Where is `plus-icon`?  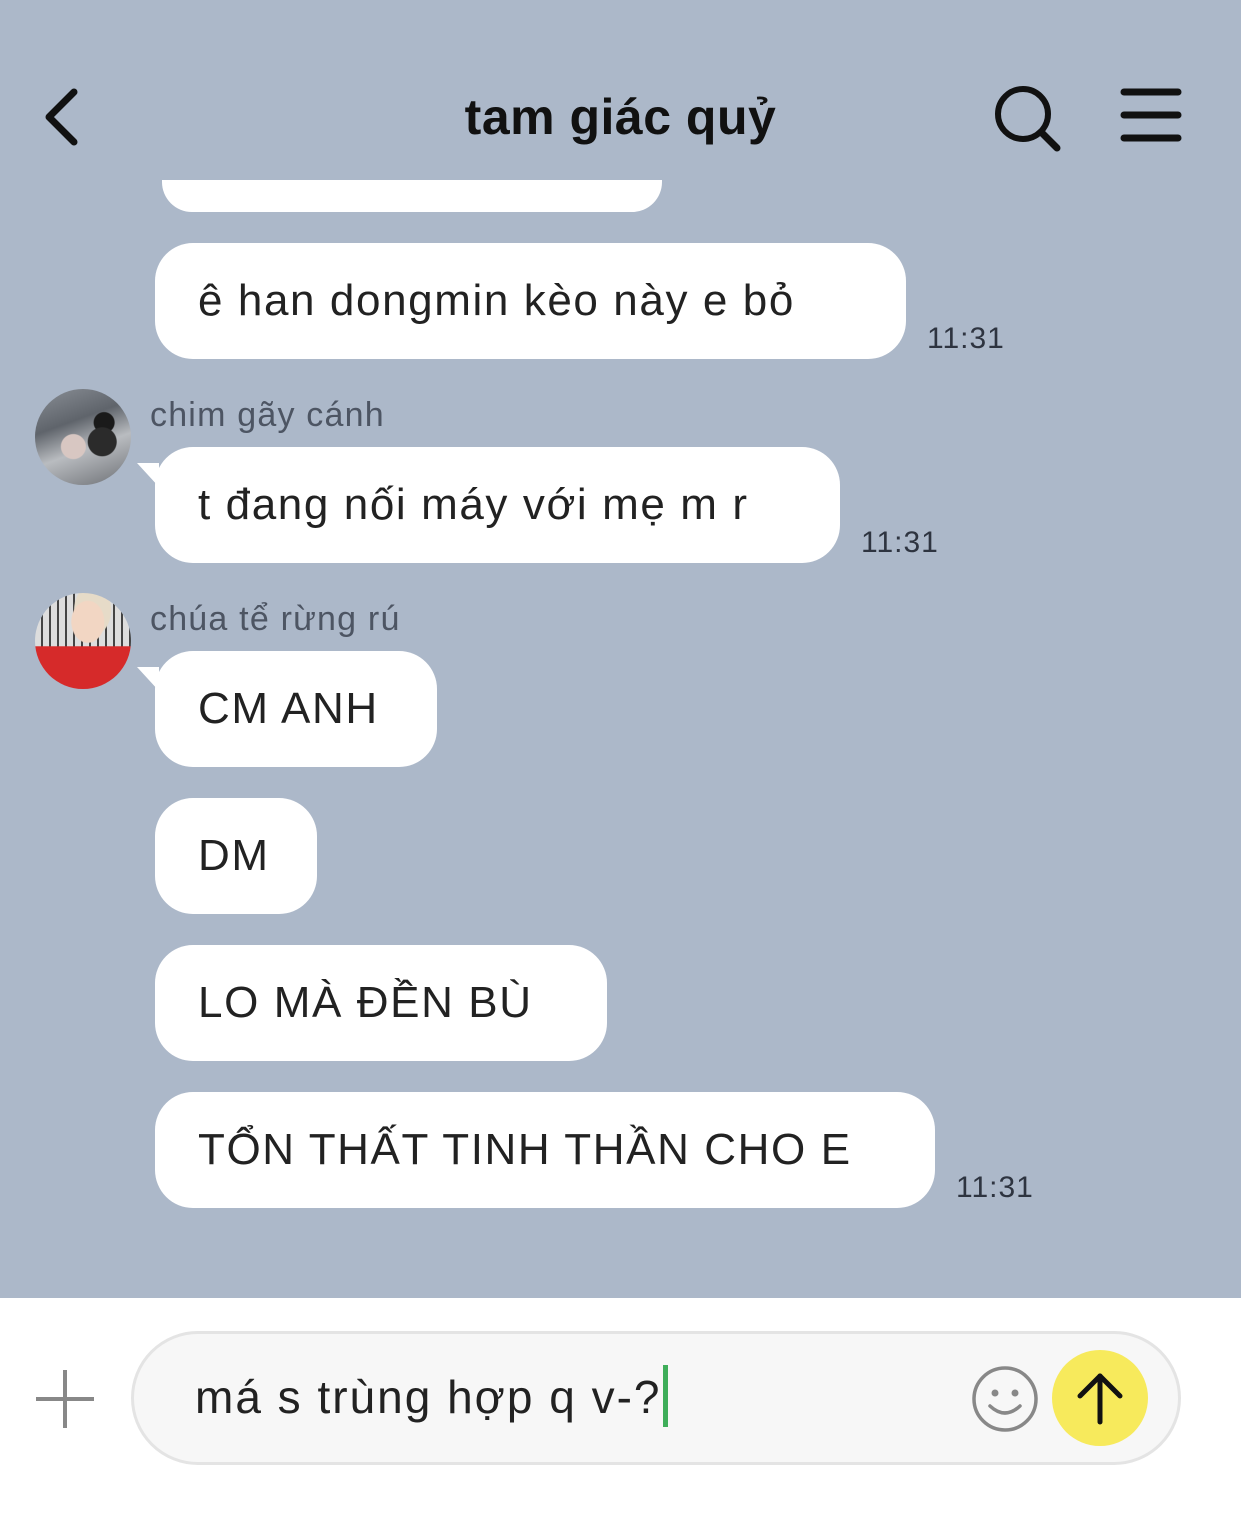
plus-icon is located at coordinates (65, 1399).